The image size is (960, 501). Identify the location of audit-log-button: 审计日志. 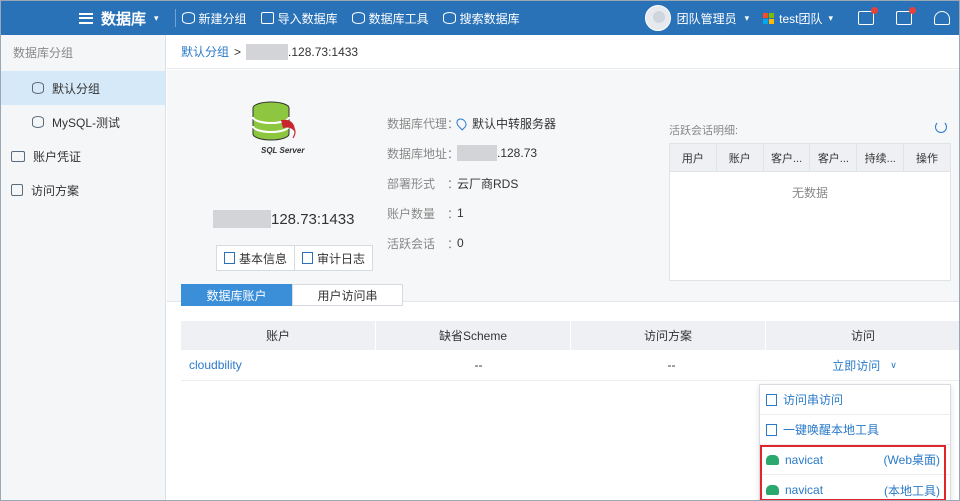
(334, 258).